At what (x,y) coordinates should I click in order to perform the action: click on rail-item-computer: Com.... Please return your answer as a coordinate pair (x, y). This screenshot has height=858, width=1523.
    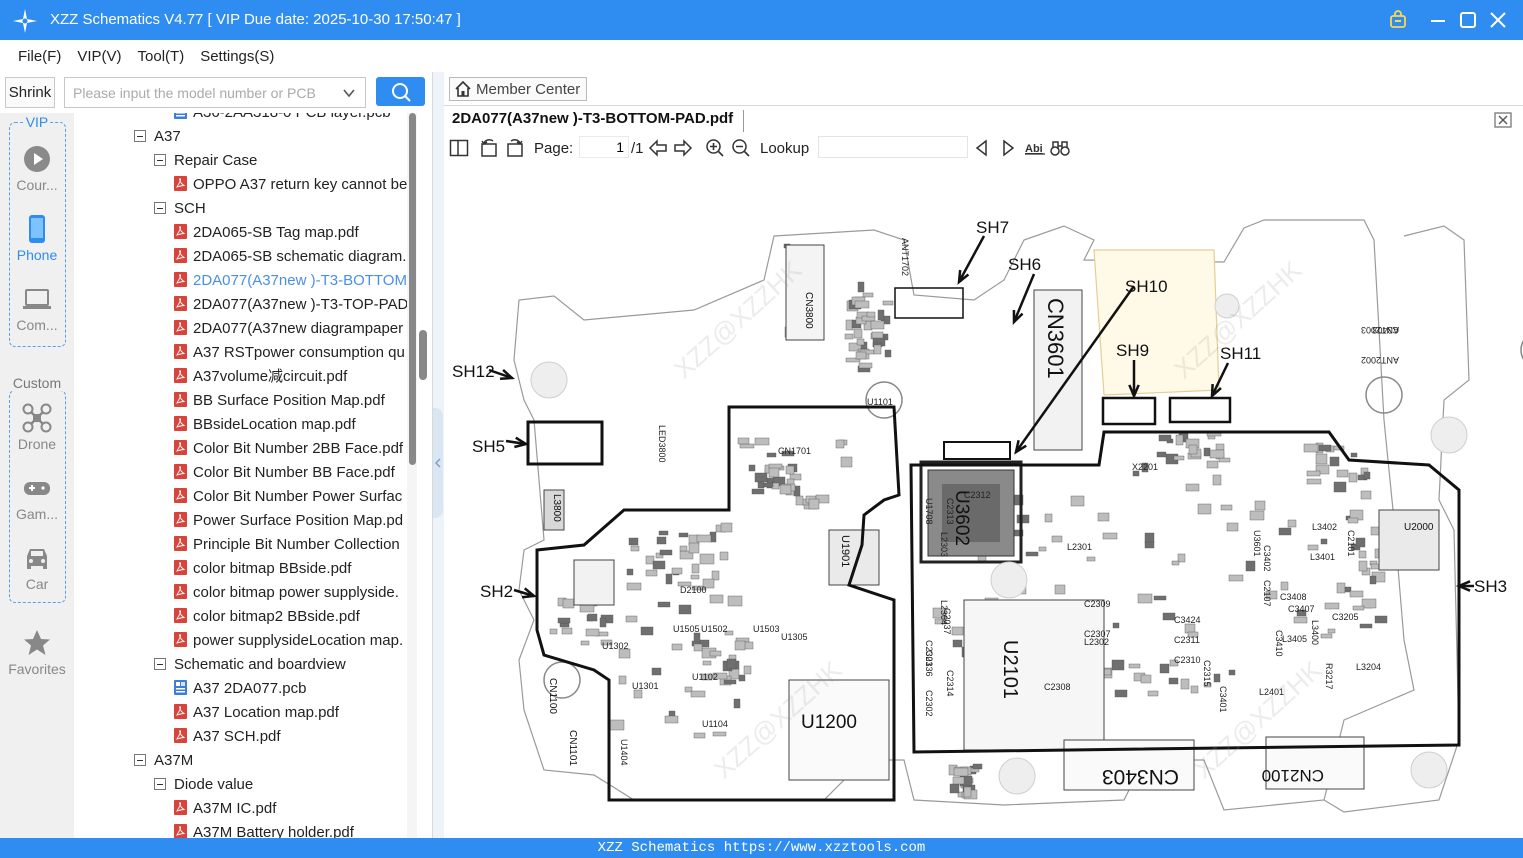
    Looking at the image, I should click on (37, 308).